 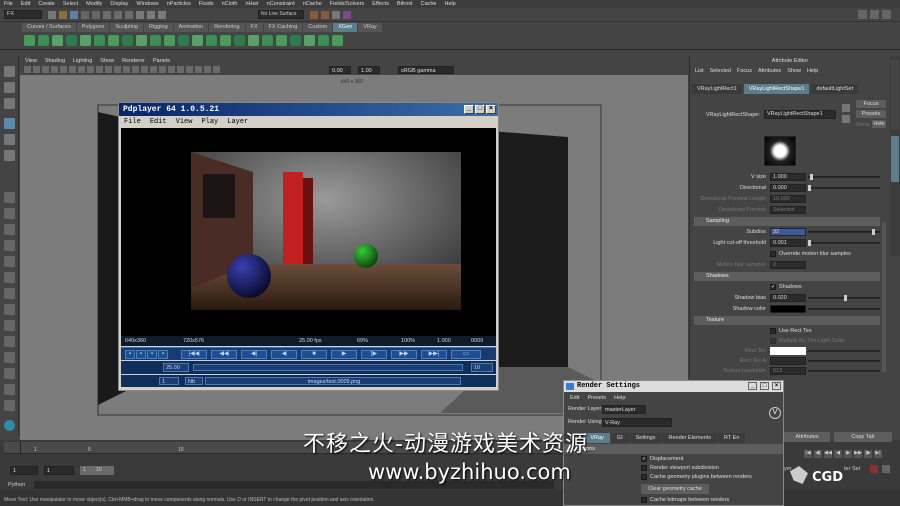 I want to click on ae-tab-vraylightrect1: VRayLightRect1, so click(x=717, y=89).